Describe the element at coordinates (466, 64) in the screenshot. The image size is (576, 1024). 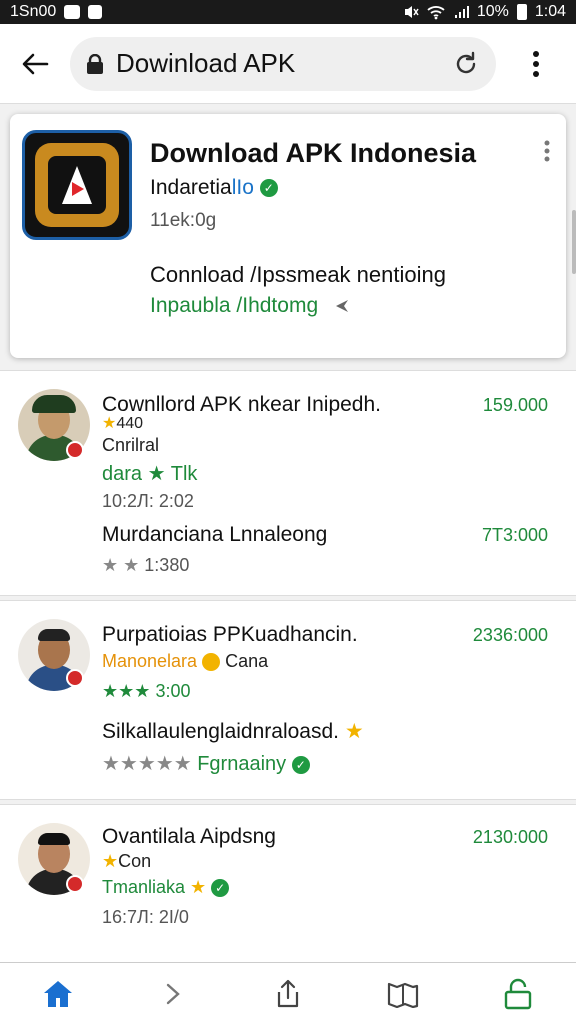
I see `reload-icon` at that location.